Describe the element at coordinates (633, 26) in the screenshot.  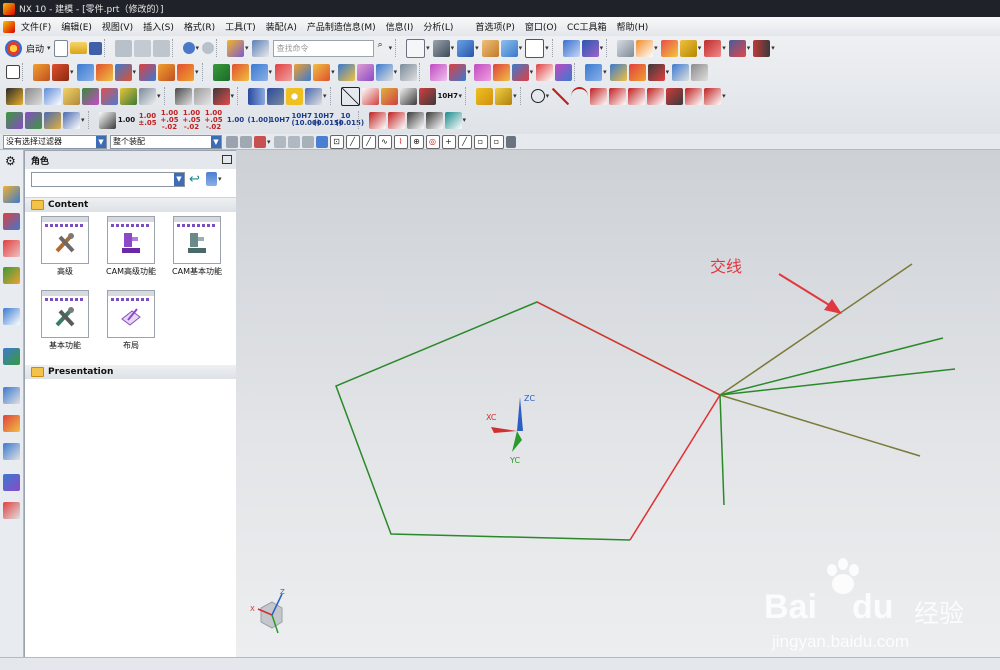
I see `menu-item: 帮助(H)` at that location.